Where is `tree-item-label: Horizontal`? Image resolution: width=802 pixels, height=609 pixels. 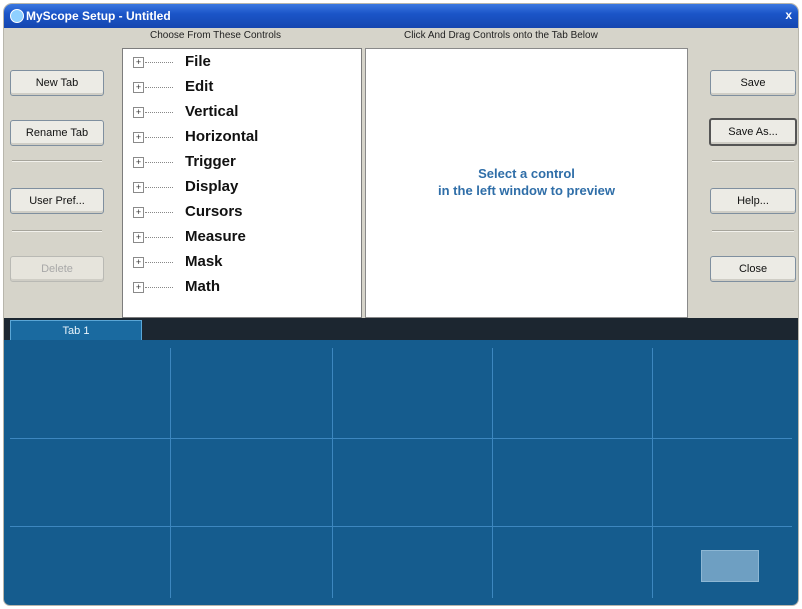 tree-item-label: Horizontal is located at coordinates (222, 136).